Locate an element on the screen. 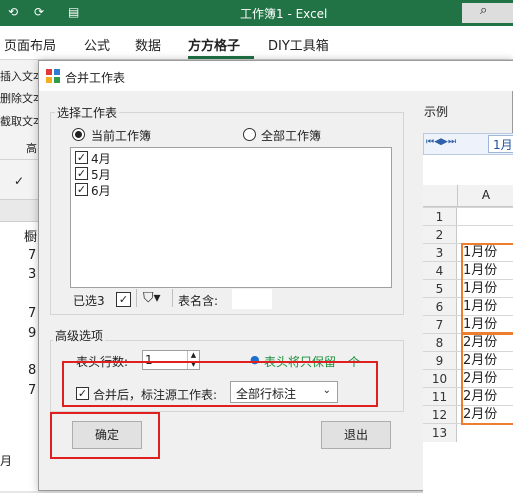 The image size is (513, 493). radio-all-label: 全部工作簿 is located at coordinates (291, 135).